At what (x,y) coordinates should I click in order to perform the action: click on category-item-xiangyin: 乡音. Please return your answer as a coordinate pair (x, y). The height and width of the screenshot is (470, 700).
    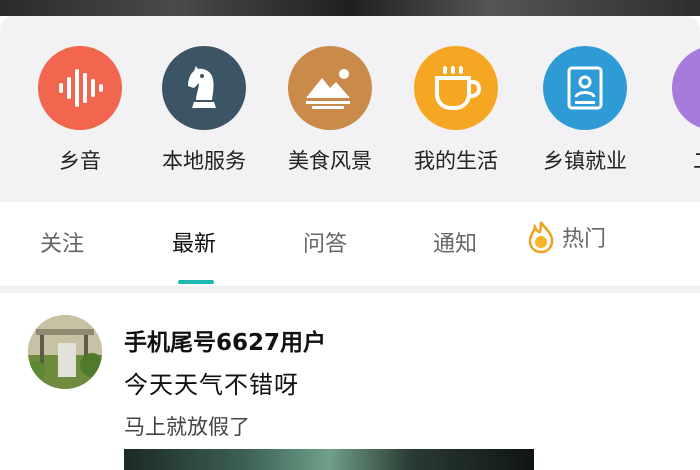
    Looking at the image, I should click on (80, 116).